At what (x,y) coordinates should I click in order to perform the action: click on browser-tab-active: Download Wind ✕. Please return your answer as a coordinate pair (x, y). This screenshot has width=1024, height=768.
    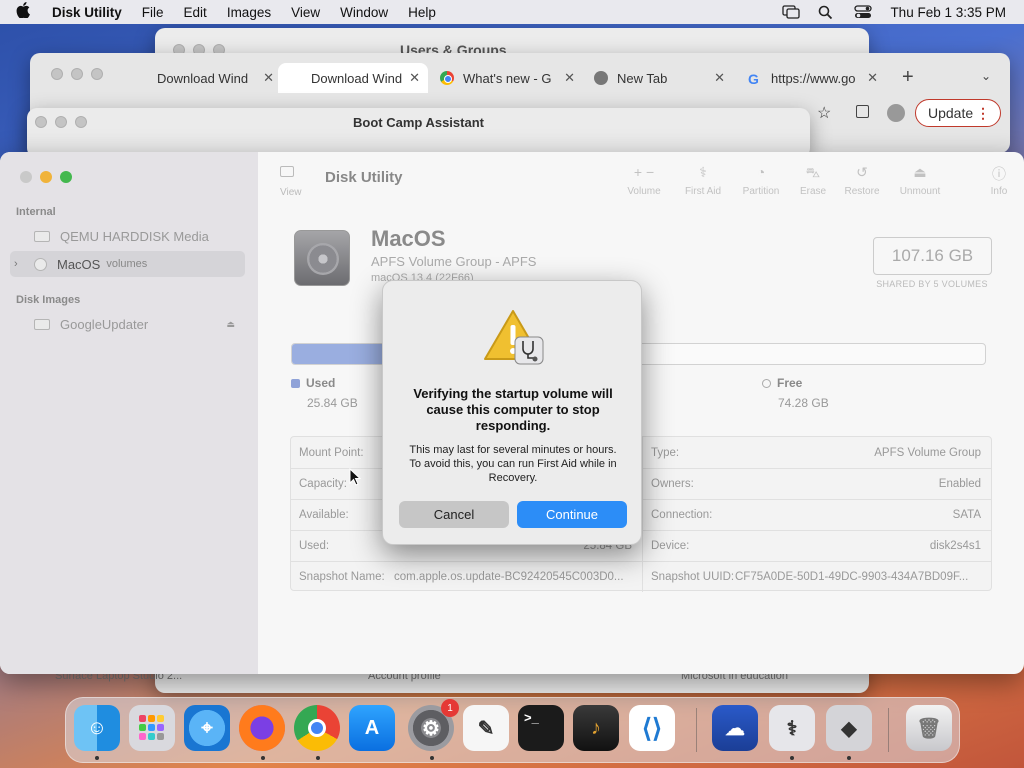
    Looking at the image, I should click on (353, 78).